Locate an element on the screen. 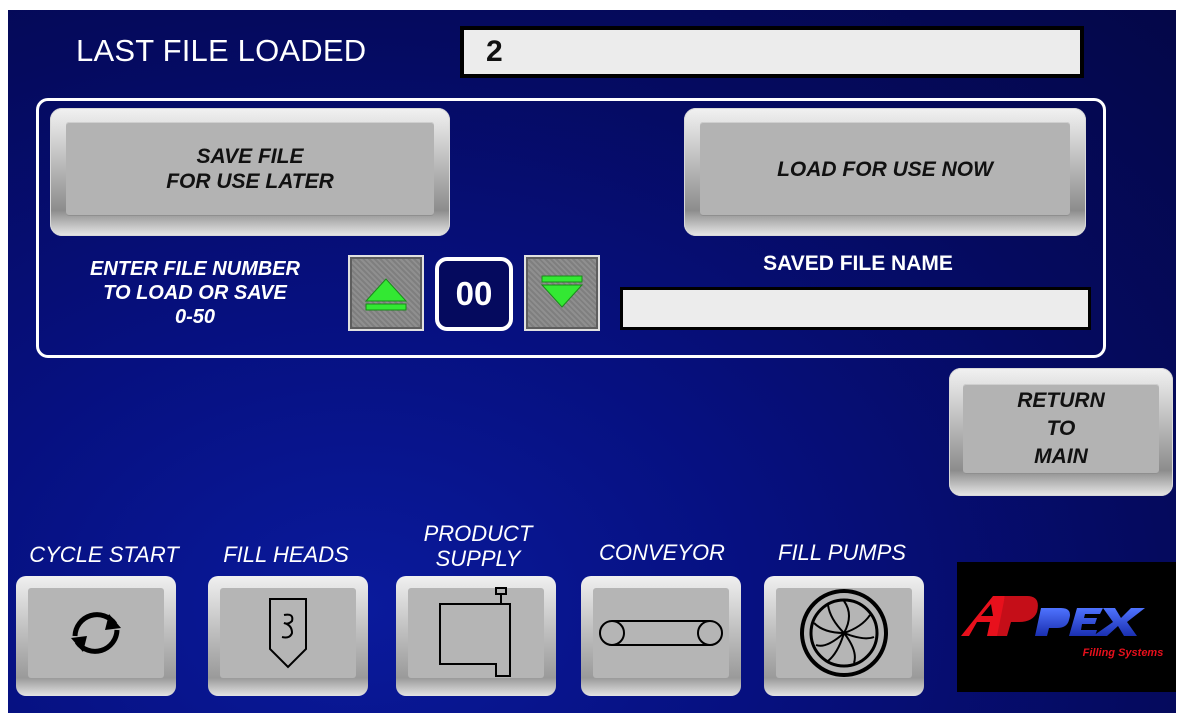  enter-line3: 0-50 is located at coordinates (195, 317).